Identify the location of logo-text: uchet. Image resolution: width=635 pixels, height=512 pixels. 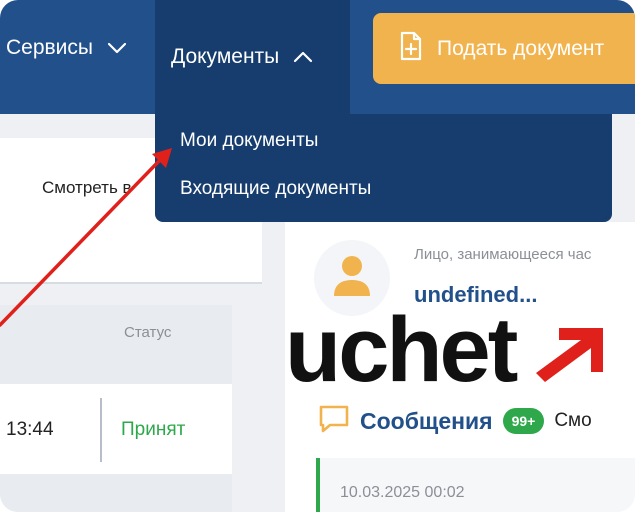
(401, 350).